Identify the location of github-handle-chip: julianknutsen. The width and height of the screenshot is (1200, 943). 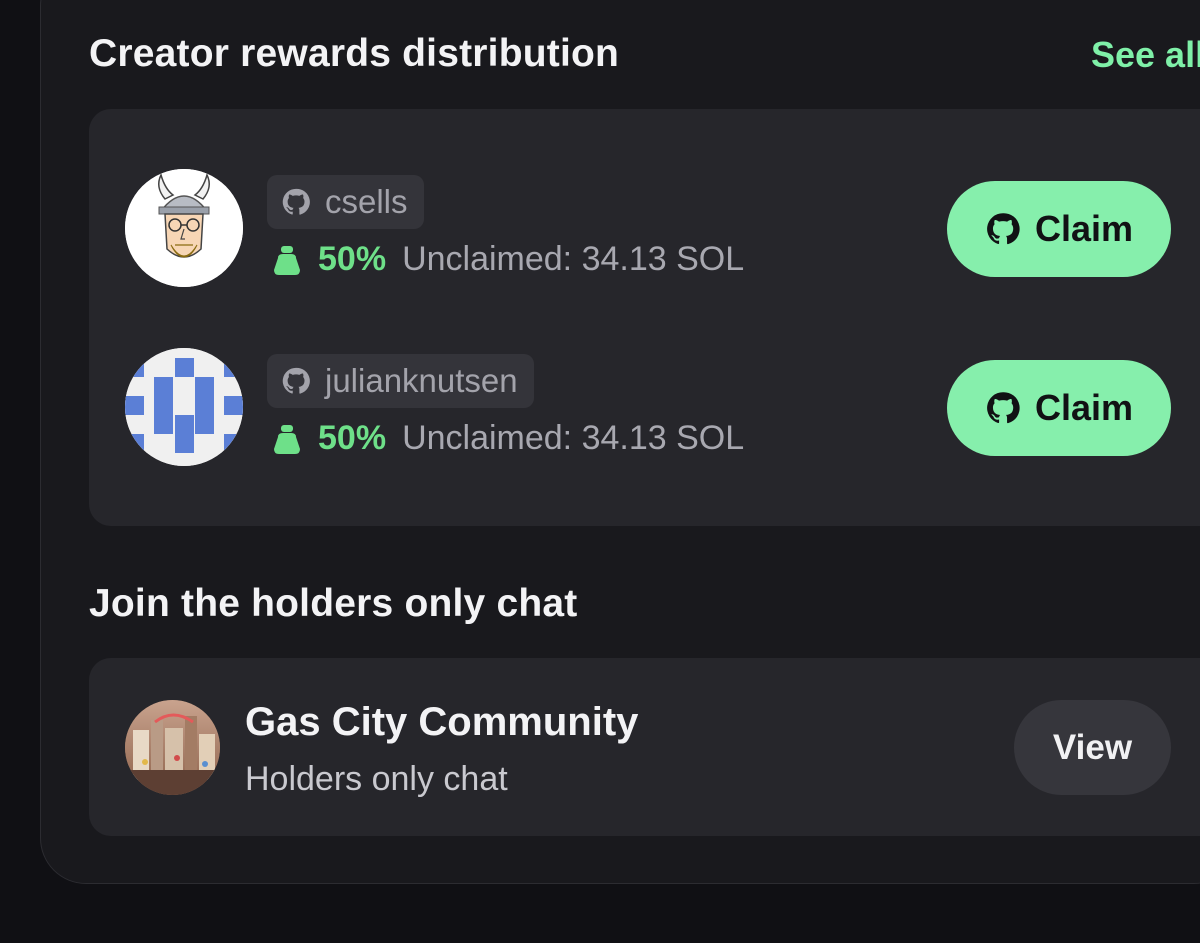
(400, 381).